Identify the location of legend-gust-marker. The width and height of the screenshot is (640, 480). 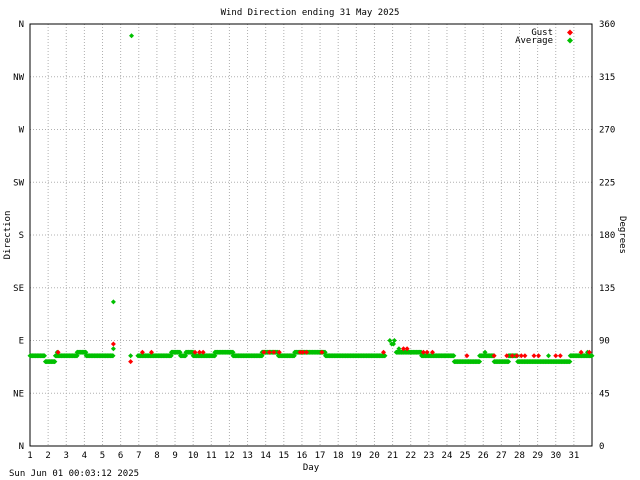
(570, 32).